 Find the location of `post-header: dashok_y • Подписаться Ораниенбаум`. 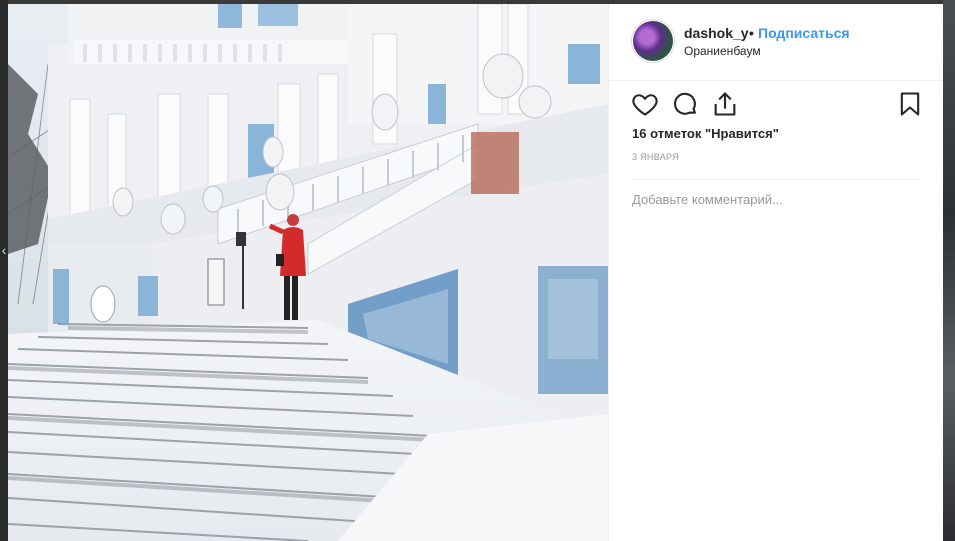

post-header: dashok_y • Подписаться Ораниенбаум is located at coordinates (776, 42).